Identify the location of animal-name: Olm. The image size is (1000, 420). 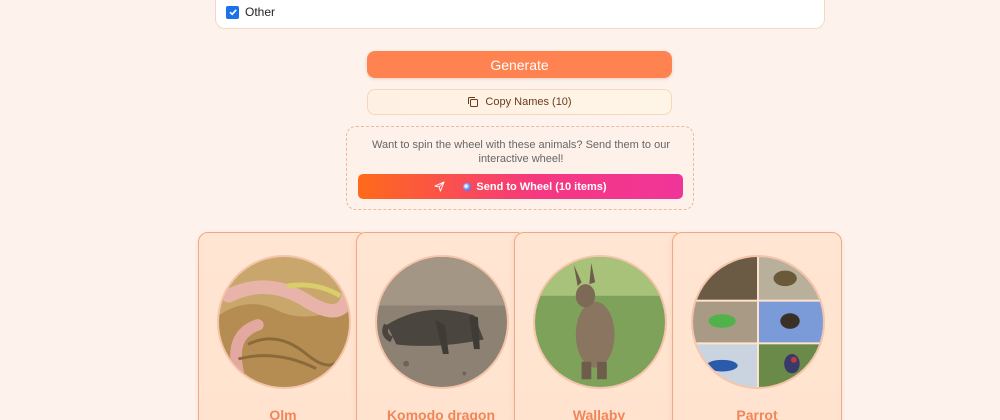
(283, 413).